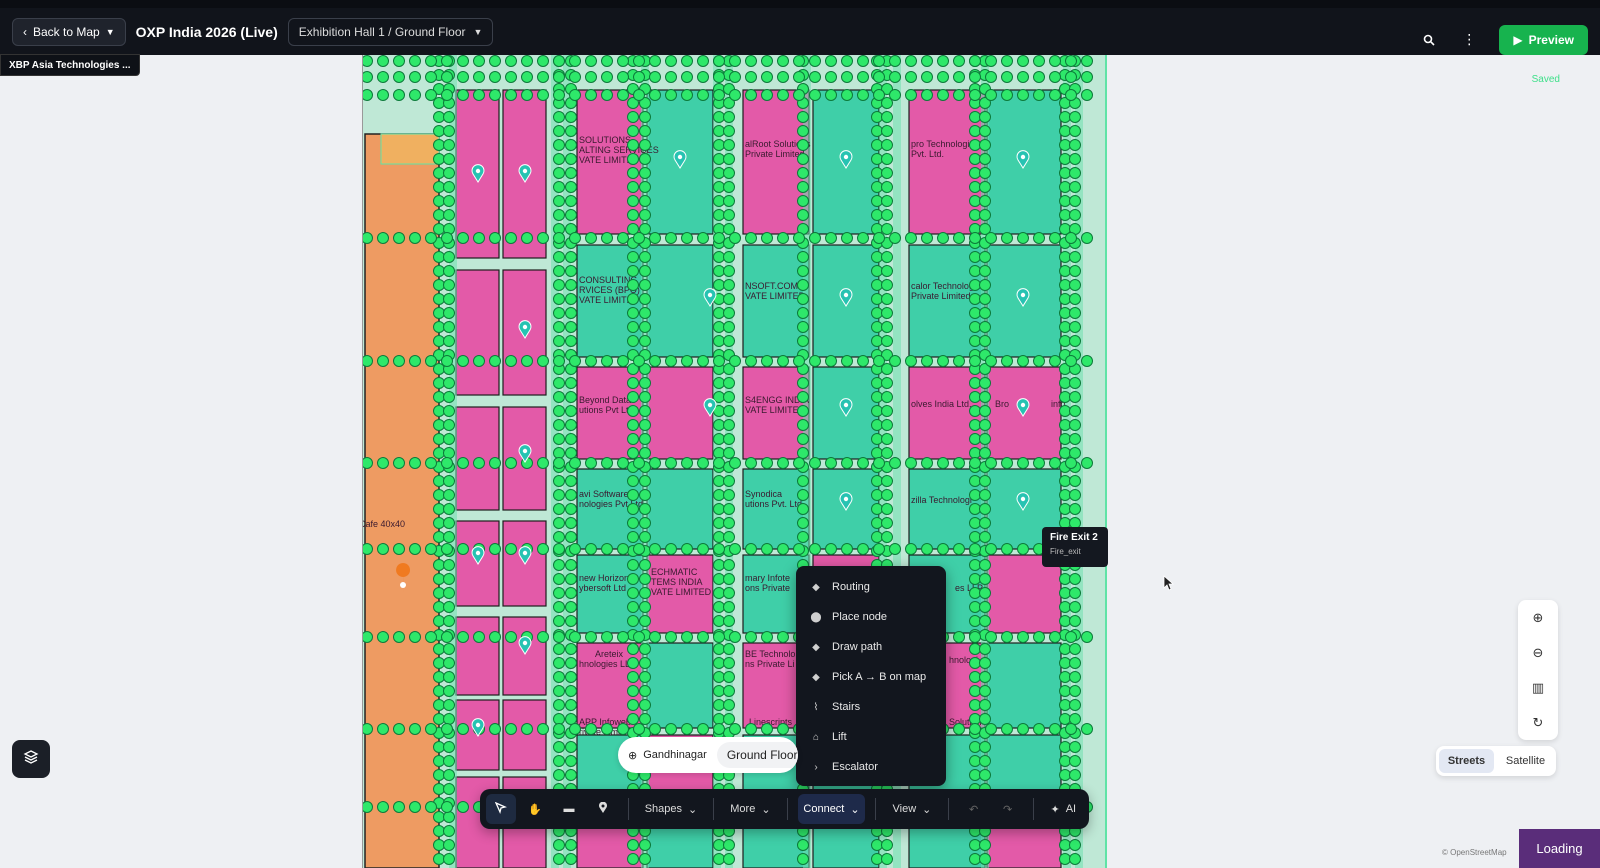 Image resolution: width=1600 pixels, height=868 pixels. Describe the element at coordinates (1538, 618) in the screenshot. I see `zoom-in-icon: ⊕` at that location.